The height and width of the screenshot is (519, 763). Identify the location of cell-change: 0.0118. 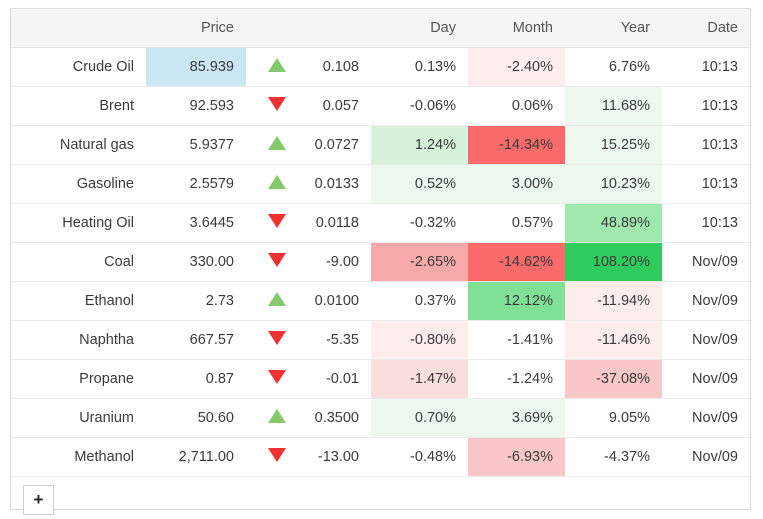
(334, 223).